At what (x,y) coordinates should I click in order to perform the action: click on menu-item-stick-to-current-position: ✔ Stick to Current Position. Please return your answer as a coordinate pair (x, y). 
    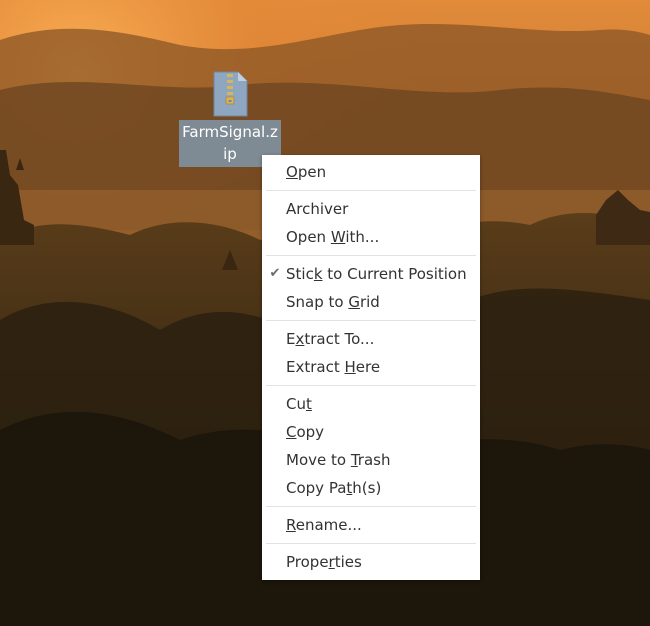
    Looking at the image, I should click on (371, 274).